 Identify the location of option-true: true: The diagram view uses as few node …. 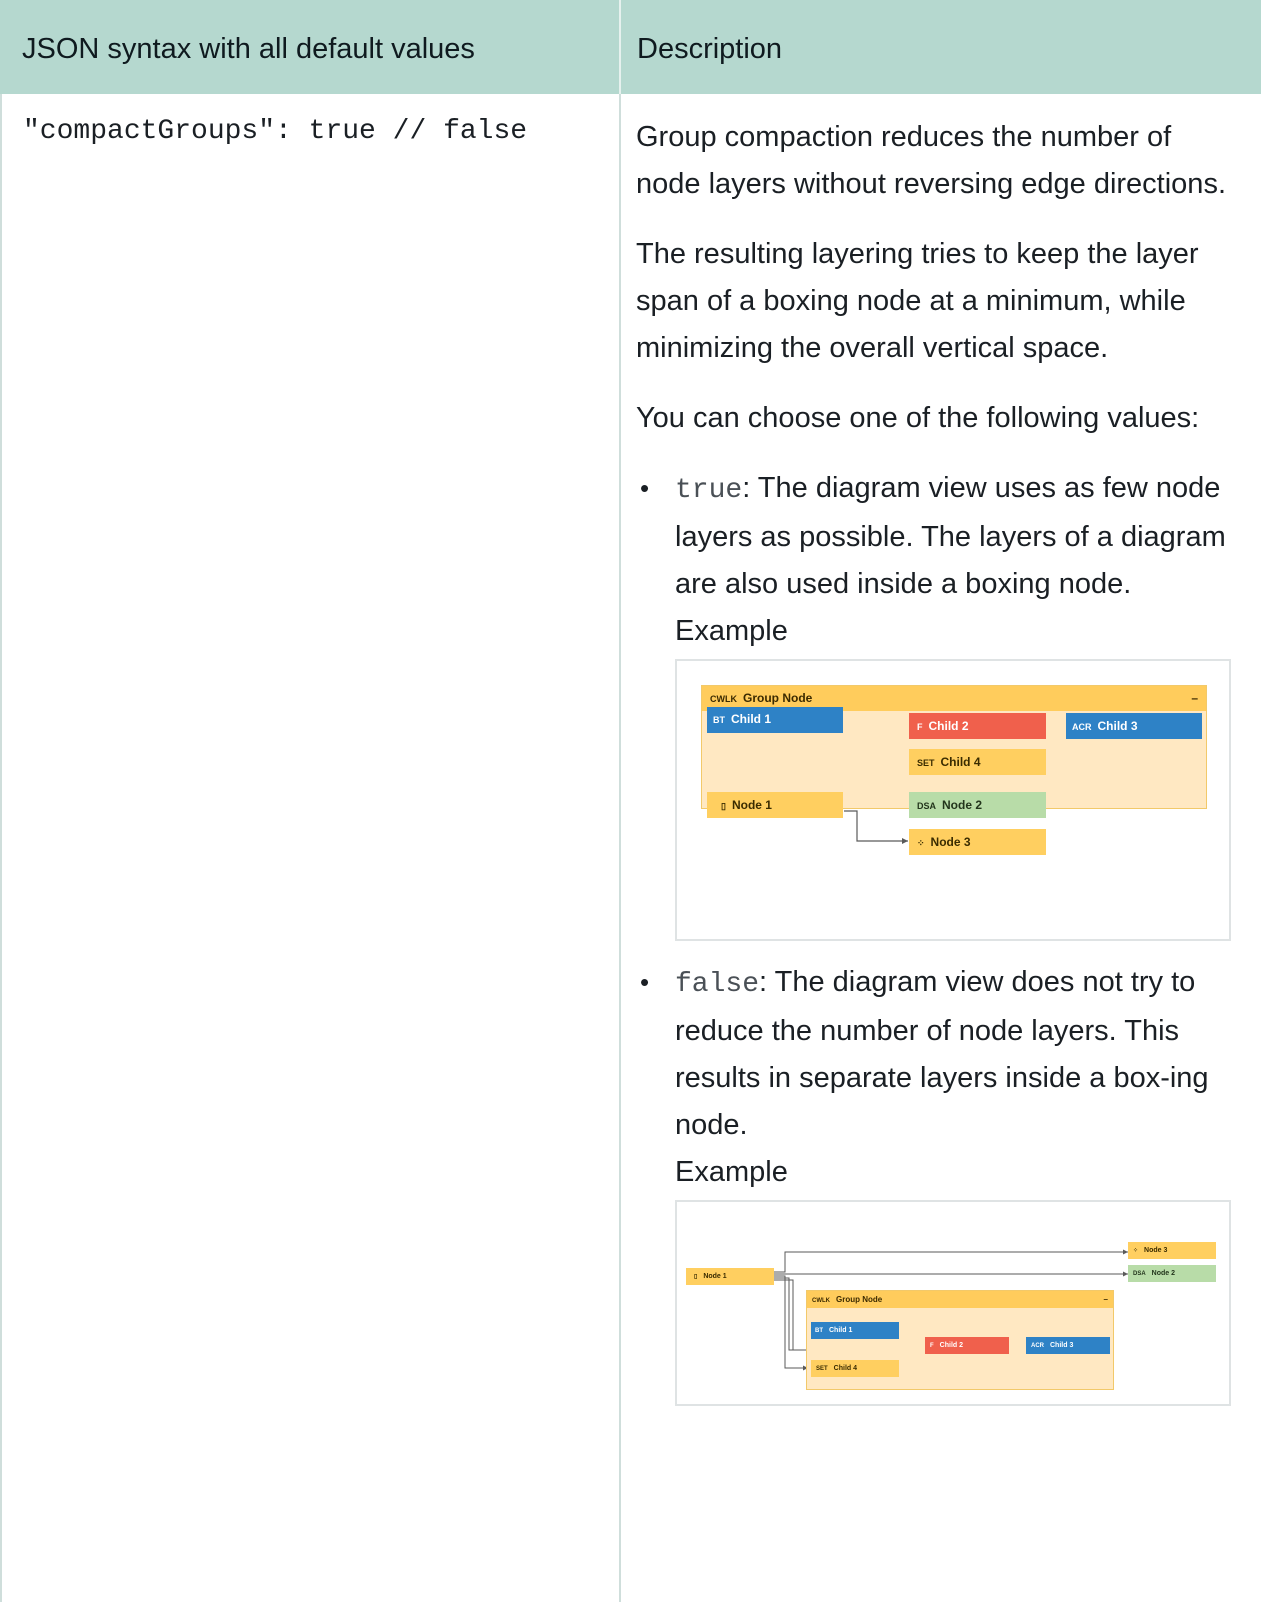
(936, 703).